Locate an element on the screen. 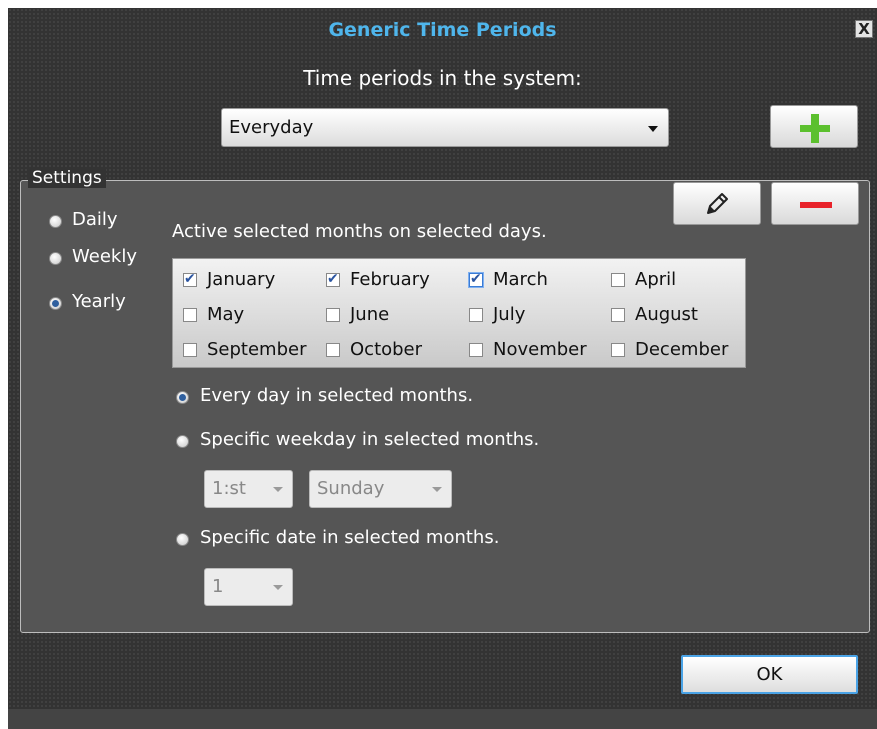 The height and width of the screenshot is (729, 877). radio-specific-date-label: Specific date in selected months. is located at coordinates (350, 537).